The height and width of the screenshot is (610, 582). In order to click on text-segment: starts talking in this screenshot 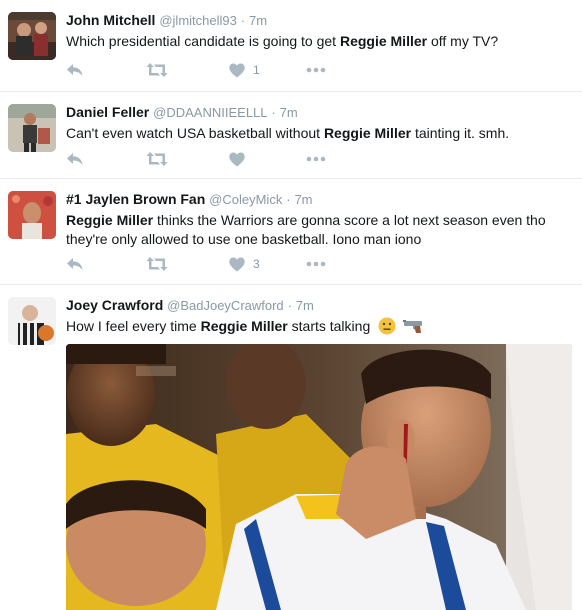, I will do `click(329, 326)`.